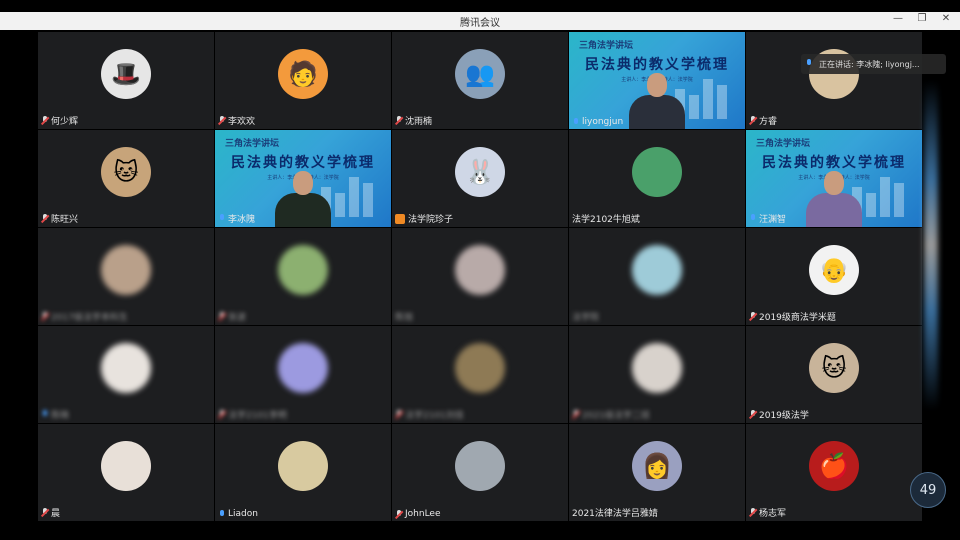 The image size is (960, 540). I want to click on participant-tile: 陈晓, so click(126, 374).